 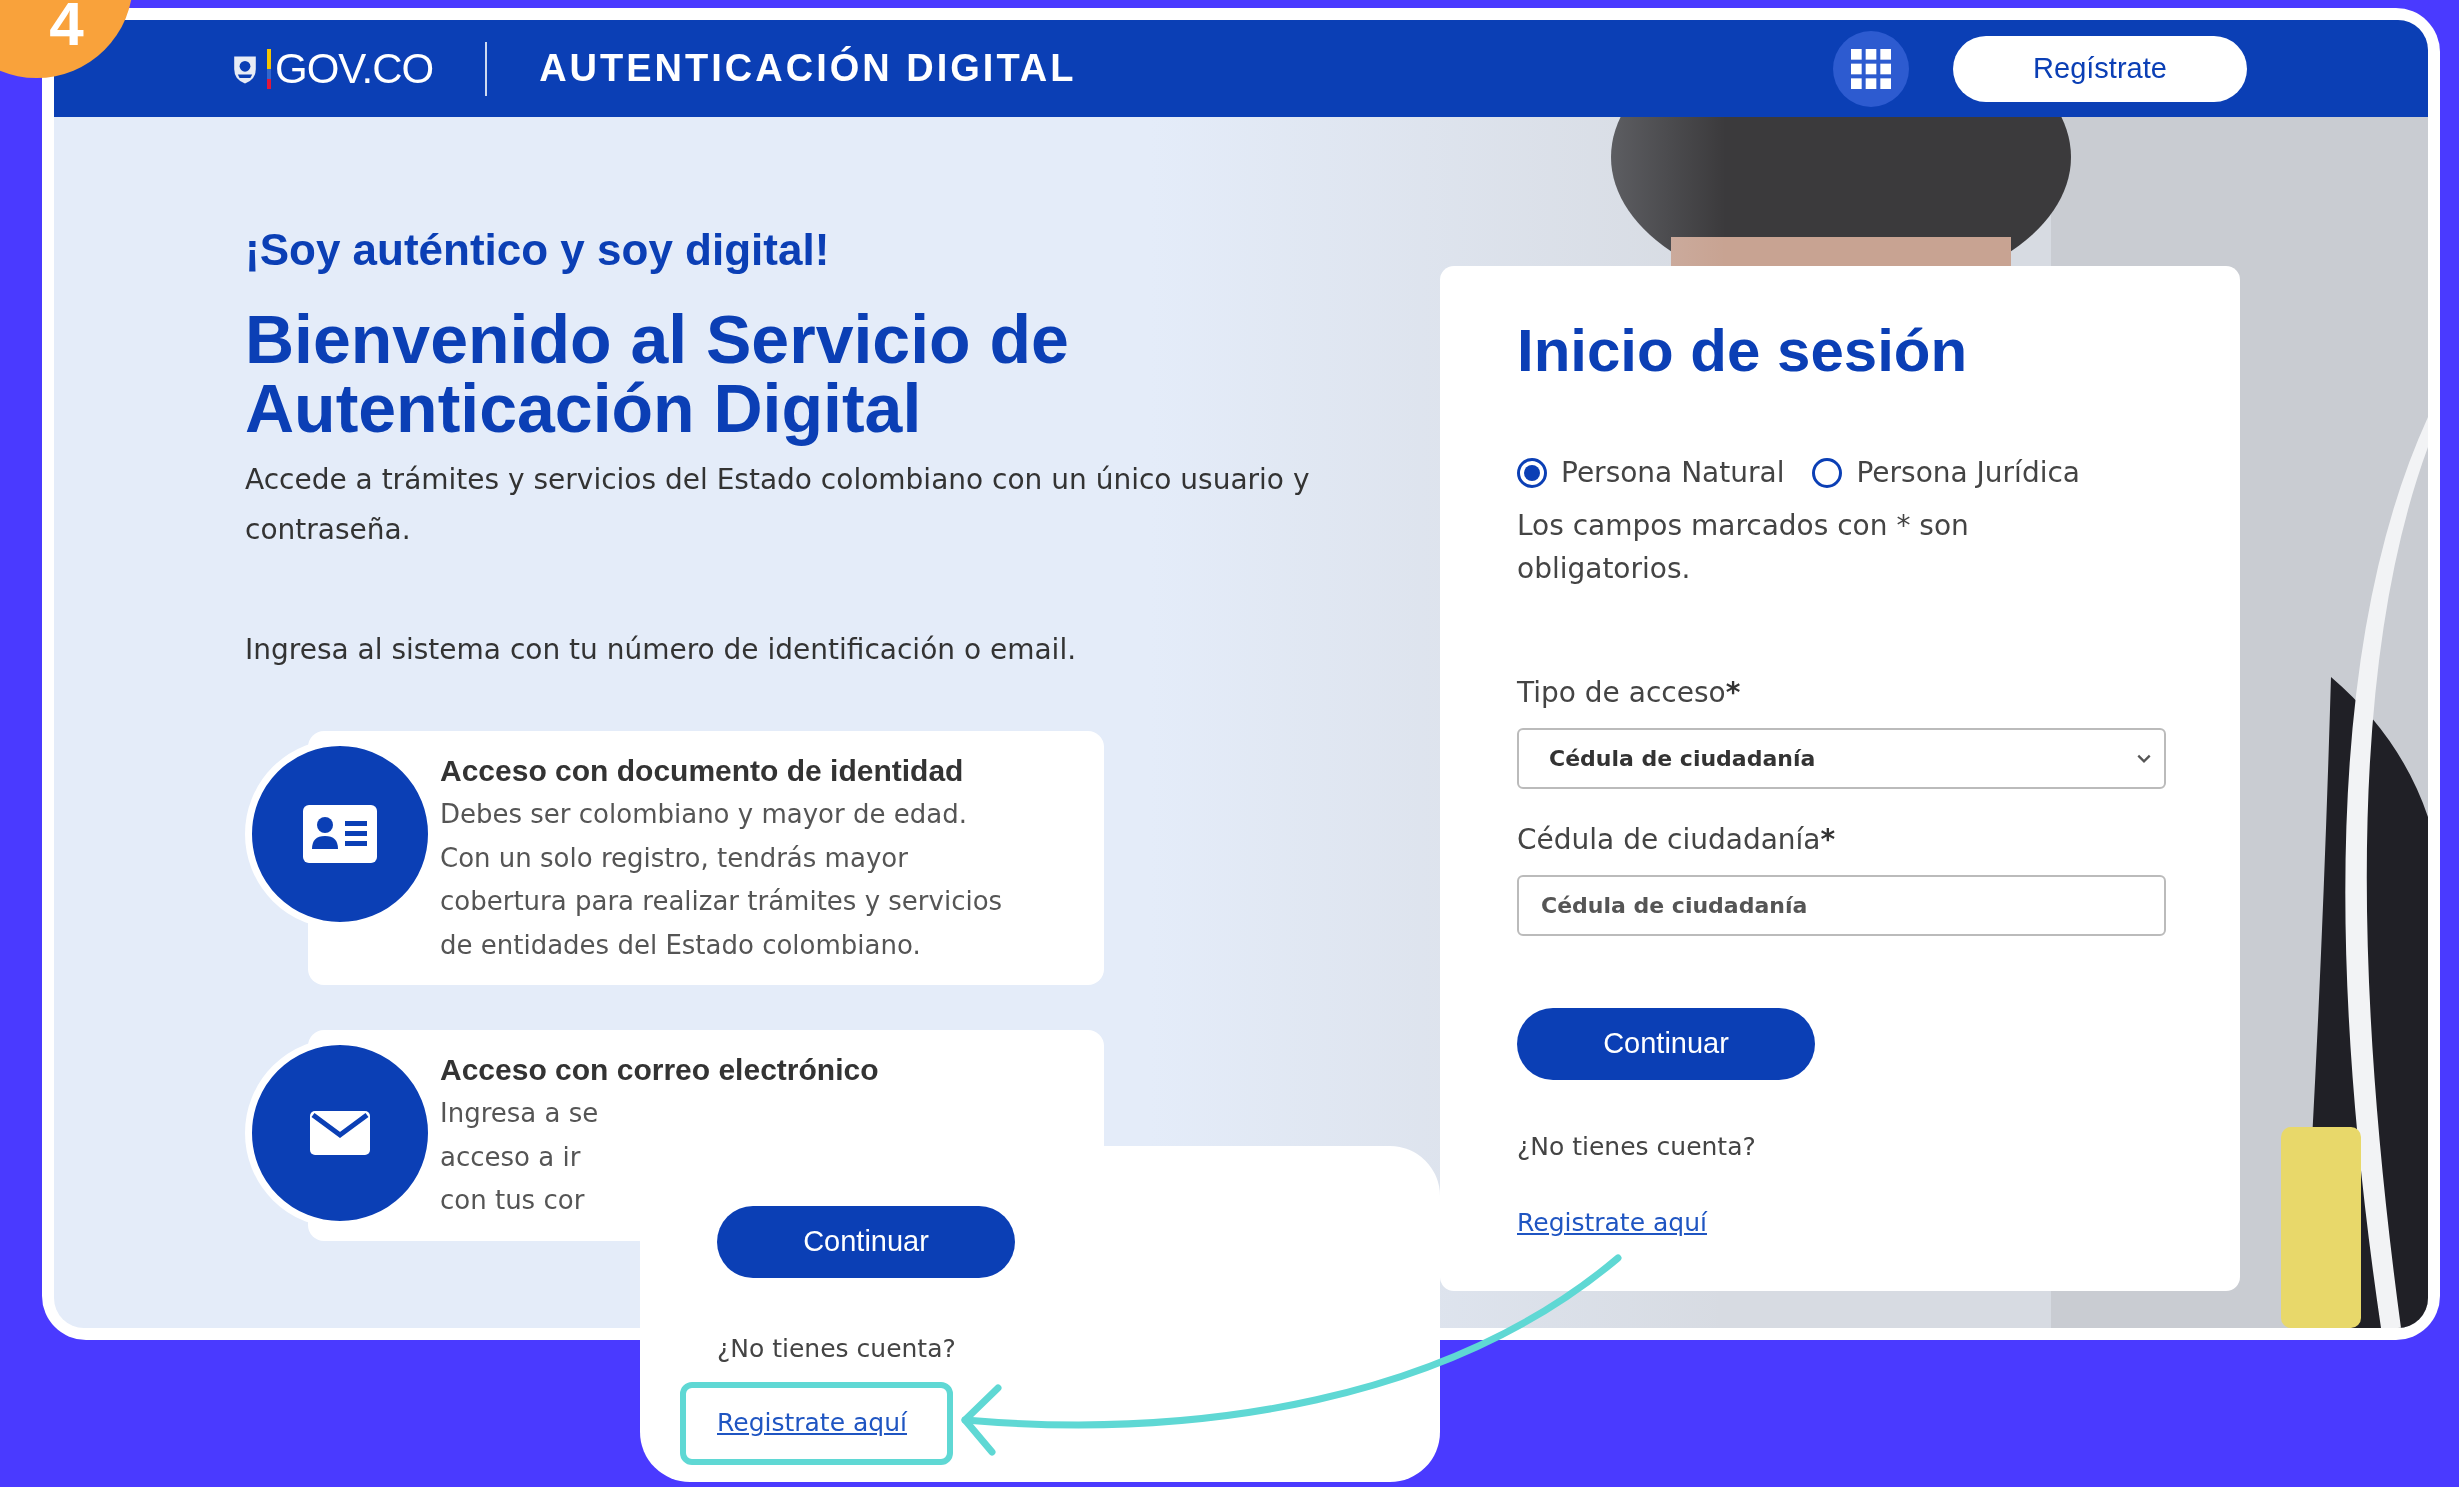 What do you see at coordinates (1676, 840) in the screenshot?
I see `field-label: Cédula de ciudadanía*` at bounding box center [1676, 840].